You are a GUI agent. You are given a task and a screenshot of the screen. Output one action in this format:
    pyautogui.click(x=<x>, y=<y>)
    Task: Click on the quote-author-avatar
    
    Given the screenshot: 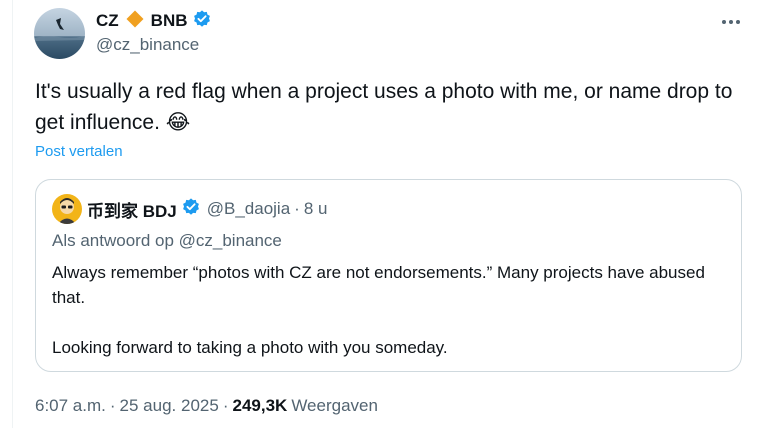 What is the action you would take?
    pyautogui.click(x=67, y=209)
    